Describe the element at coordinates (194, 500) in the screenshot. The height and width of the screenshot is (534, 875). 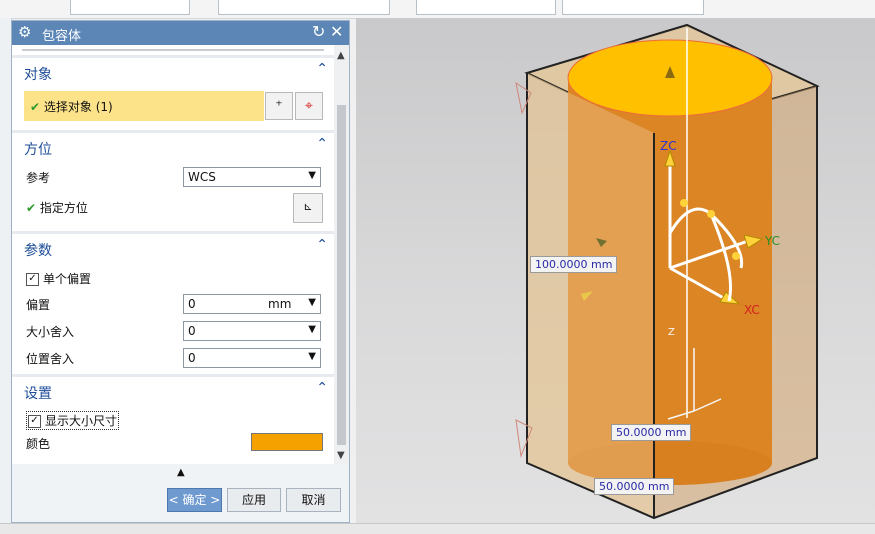
I see `ok-button: < 确定 >` at that location.